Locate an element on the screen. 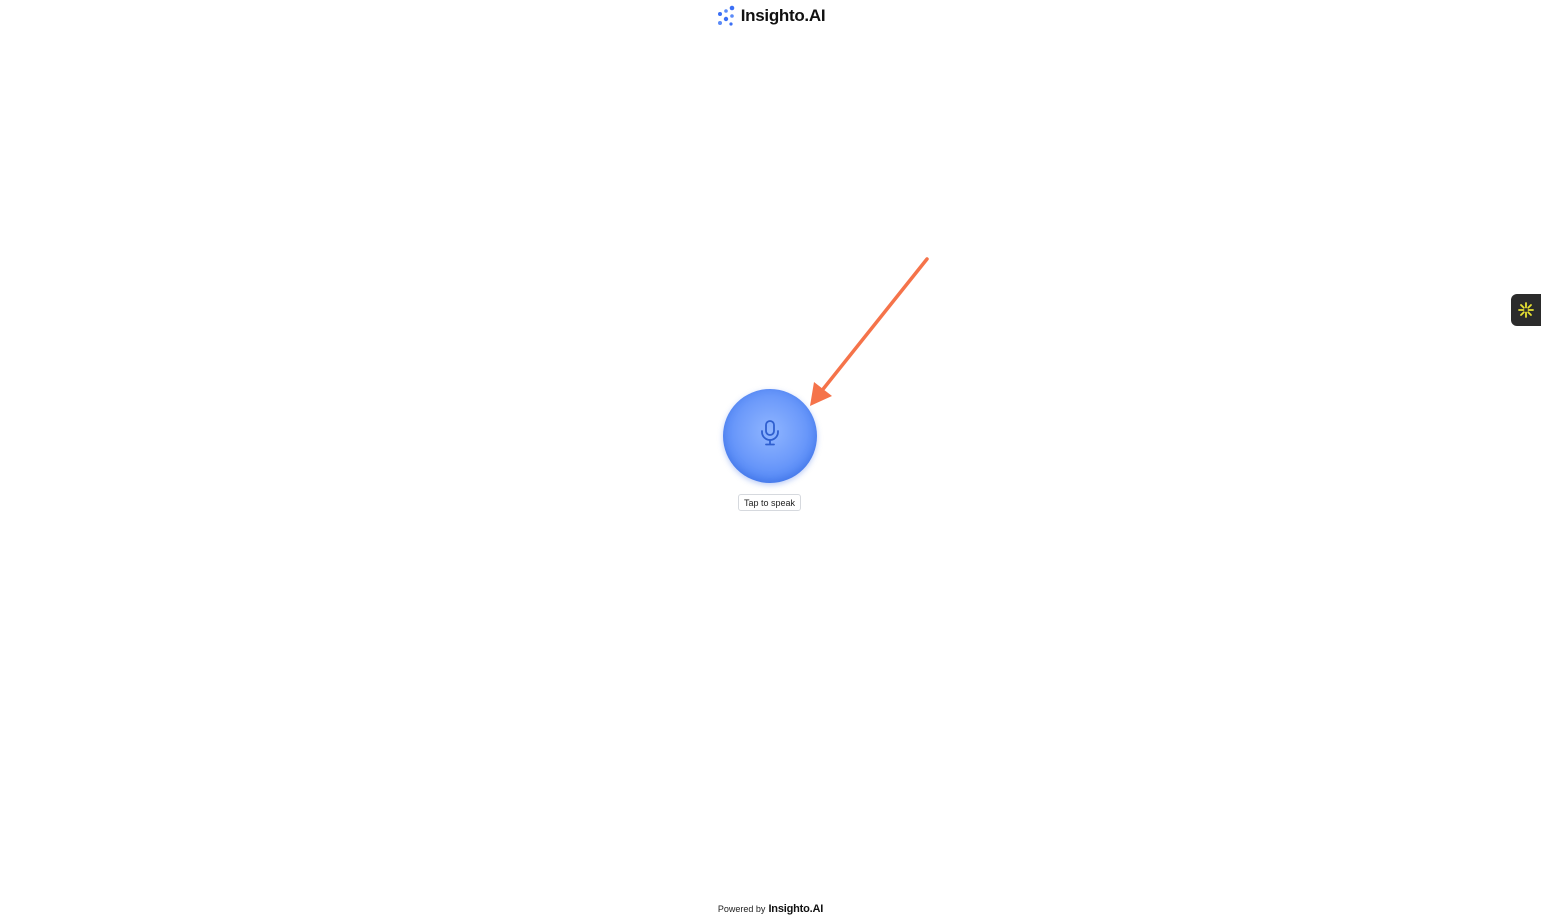 The height and width of the screenshot is (919, 1541). sparkle-icon is located at coordinates (1526, 310).